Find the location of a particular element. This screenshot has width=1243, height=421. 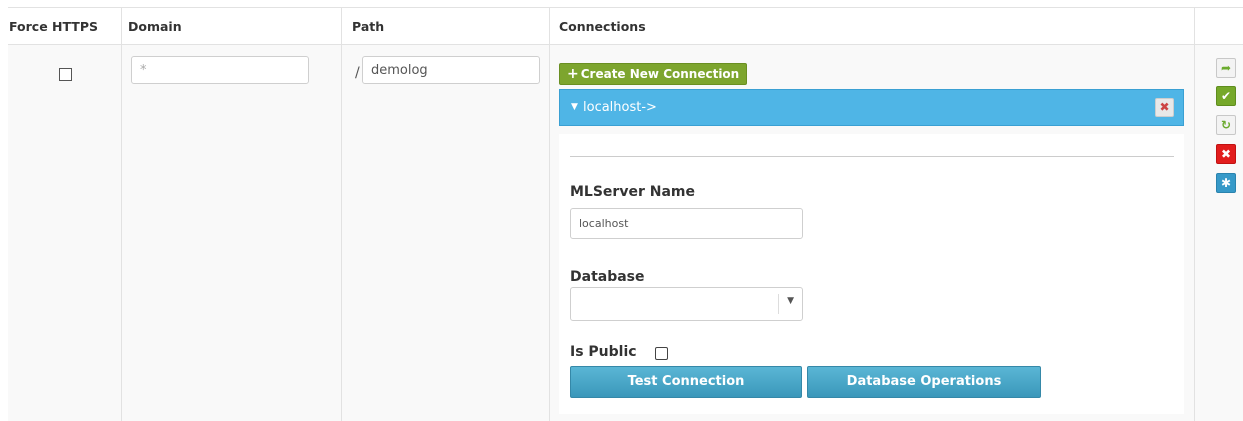

export-icon: ➦ is located at coordinates (1226, 68).